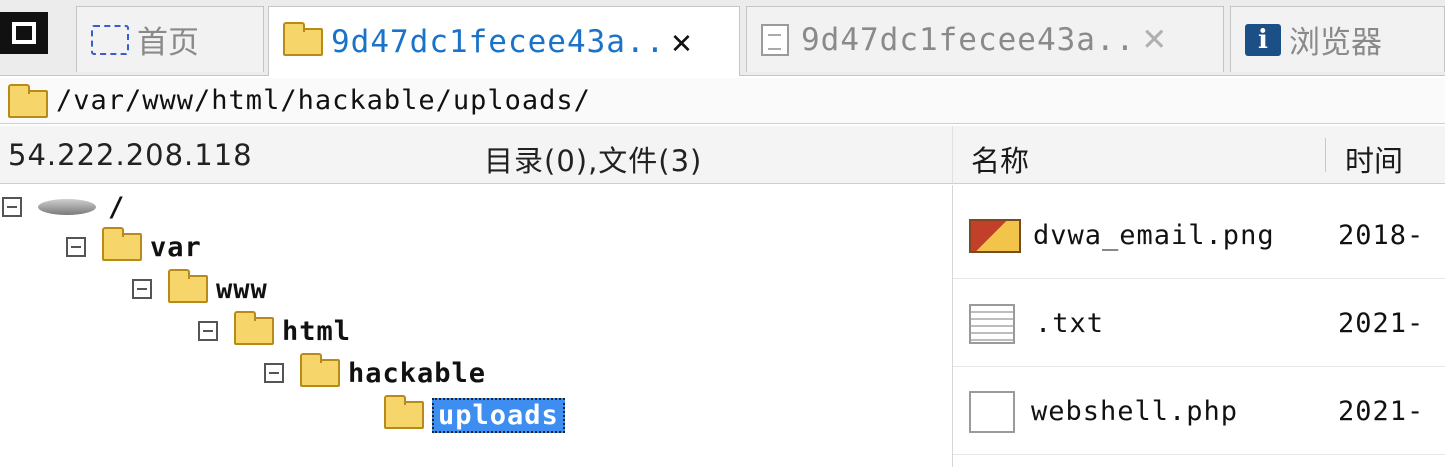 This screenshot has height=467, width=1445. What do you see at coordinates (130, 155) in the screenshot?
I see `server-ip: 54.222.208.118` at bounding box center [130, 155].